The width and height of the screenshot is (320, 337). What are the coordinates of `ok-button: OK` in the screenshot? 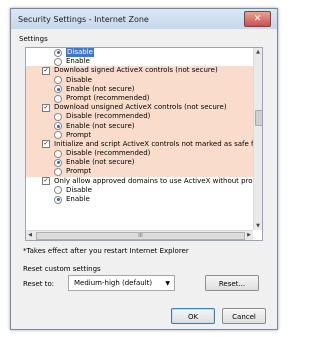 It's located at (193, 316).